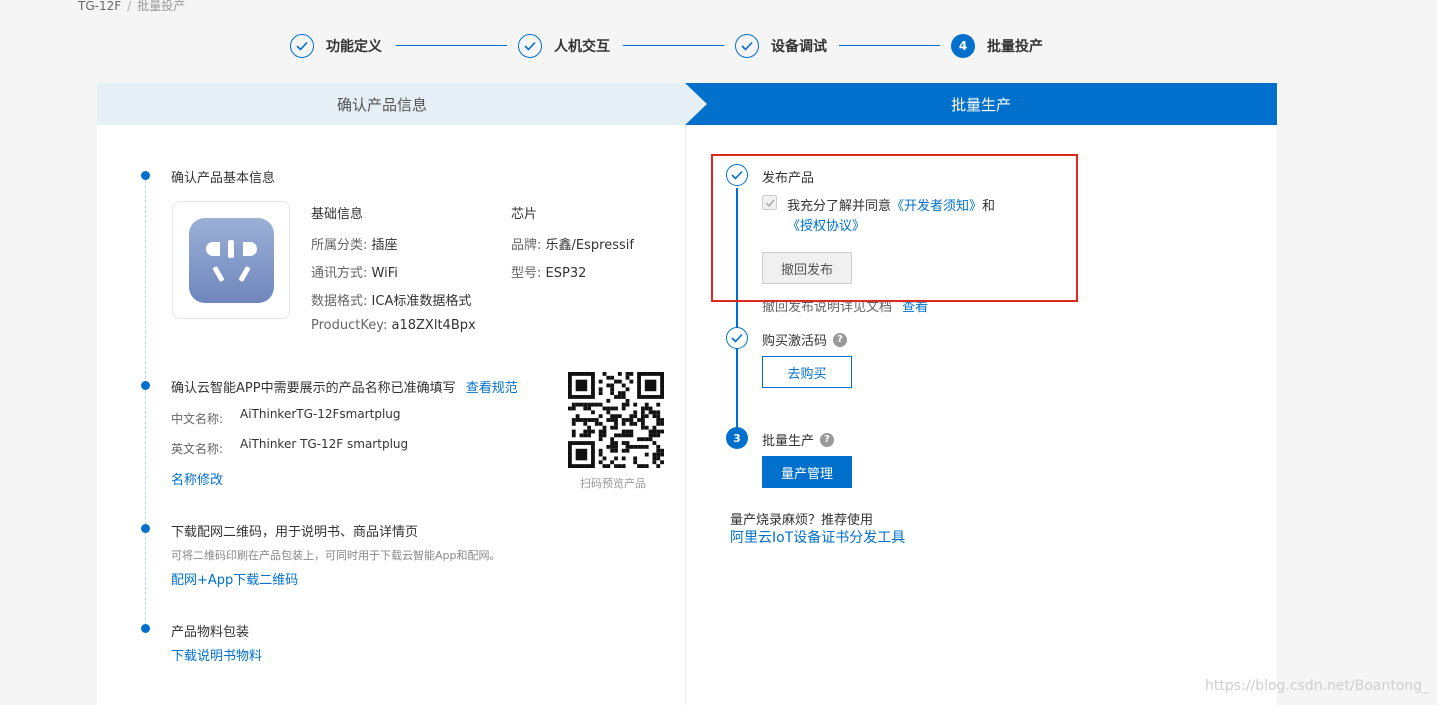 Image resolution: width=1437 pixels, height=705 pixels. I want to click on model-label: 型号:, so click(526, 273).